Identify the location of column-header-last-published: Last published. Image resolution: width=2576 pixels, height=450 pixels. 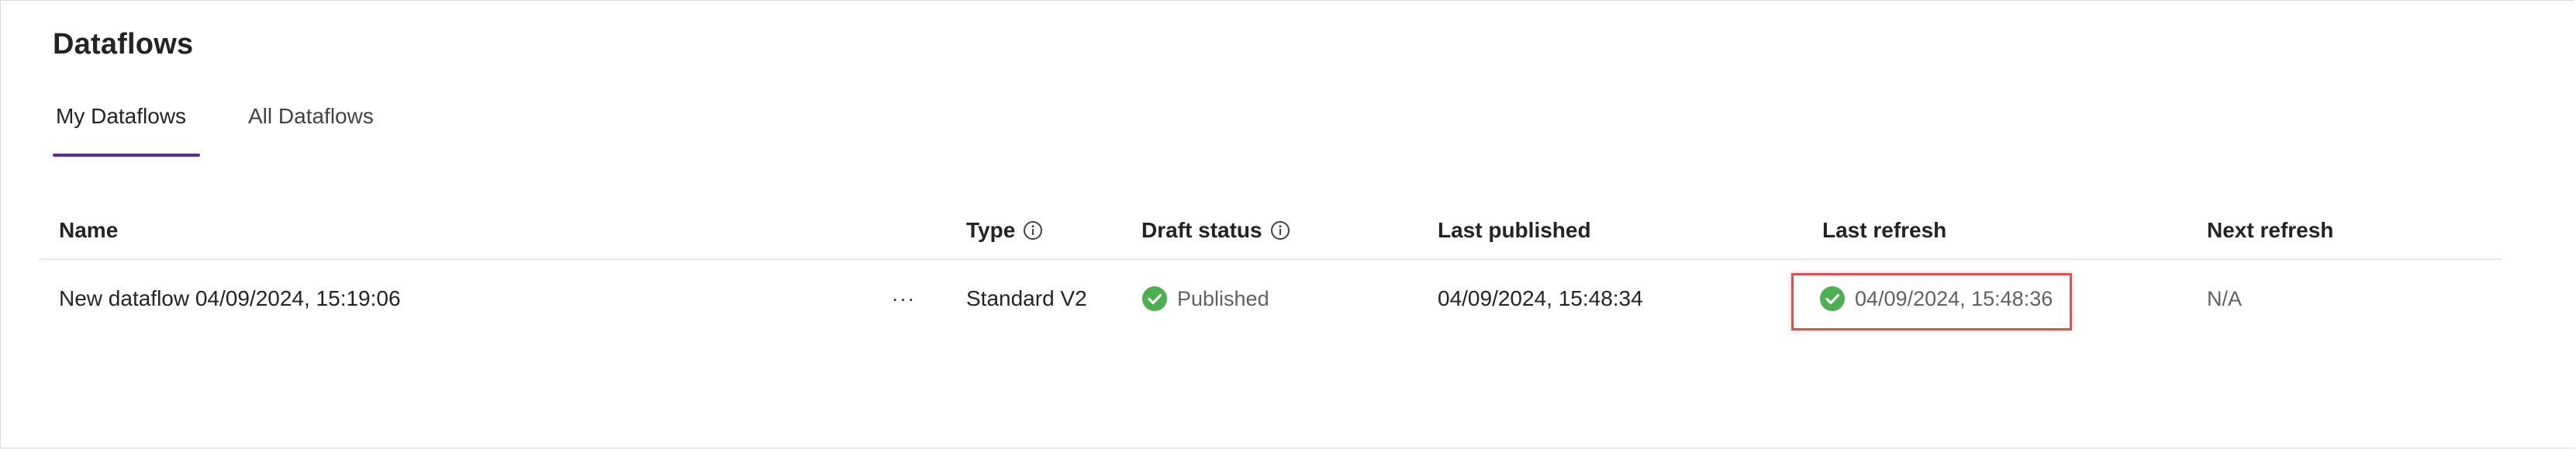
(1514, 230).